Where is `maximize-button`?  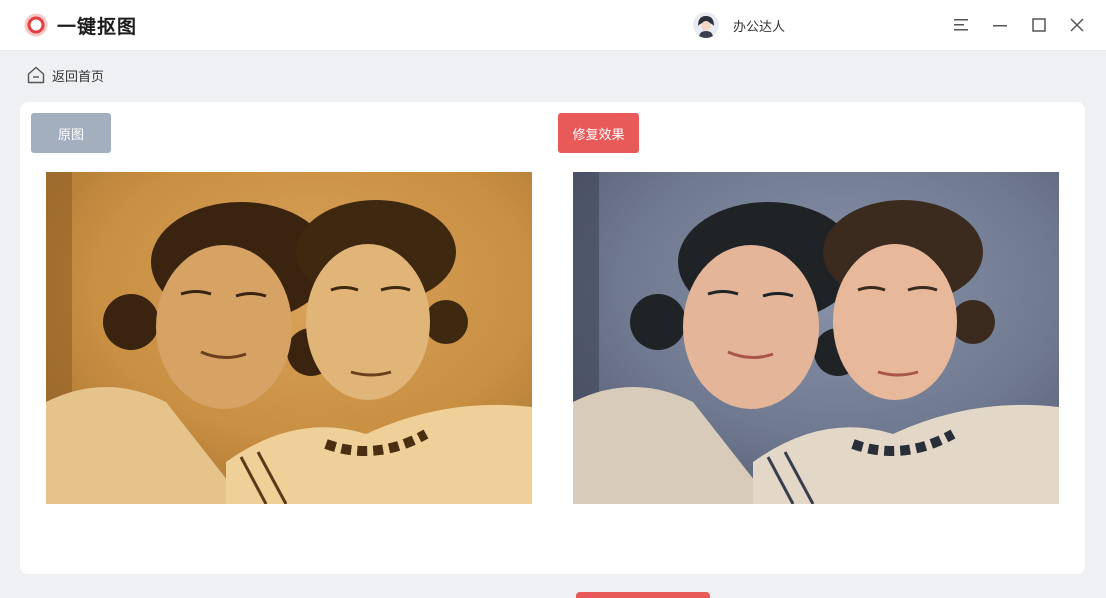 maximize-button is located at coordinates (1039, 25).